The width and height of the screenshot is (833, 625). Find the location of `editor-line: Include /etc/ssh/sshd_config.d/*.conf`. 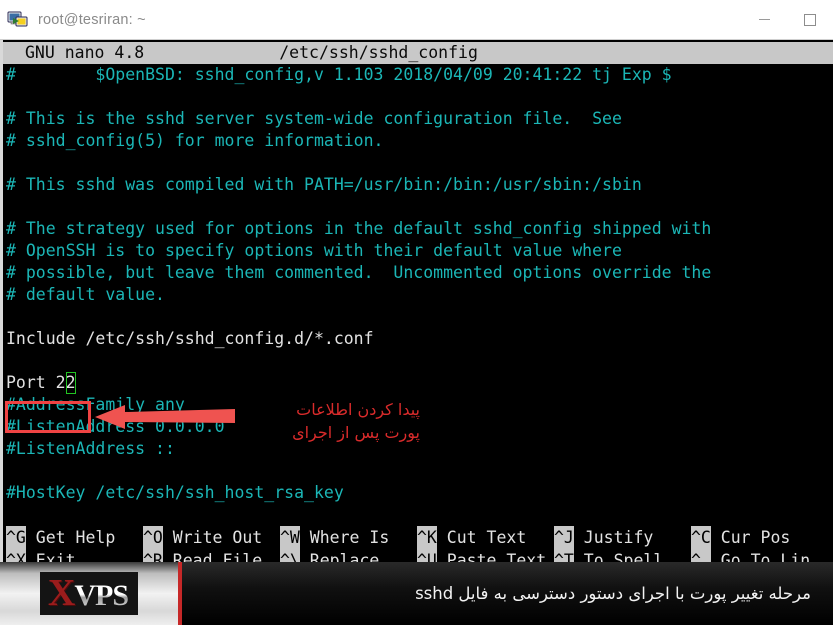

editor-line: Include /etc/ssh/sshd_config.d/*.conf is located at coordinates (418, 339).